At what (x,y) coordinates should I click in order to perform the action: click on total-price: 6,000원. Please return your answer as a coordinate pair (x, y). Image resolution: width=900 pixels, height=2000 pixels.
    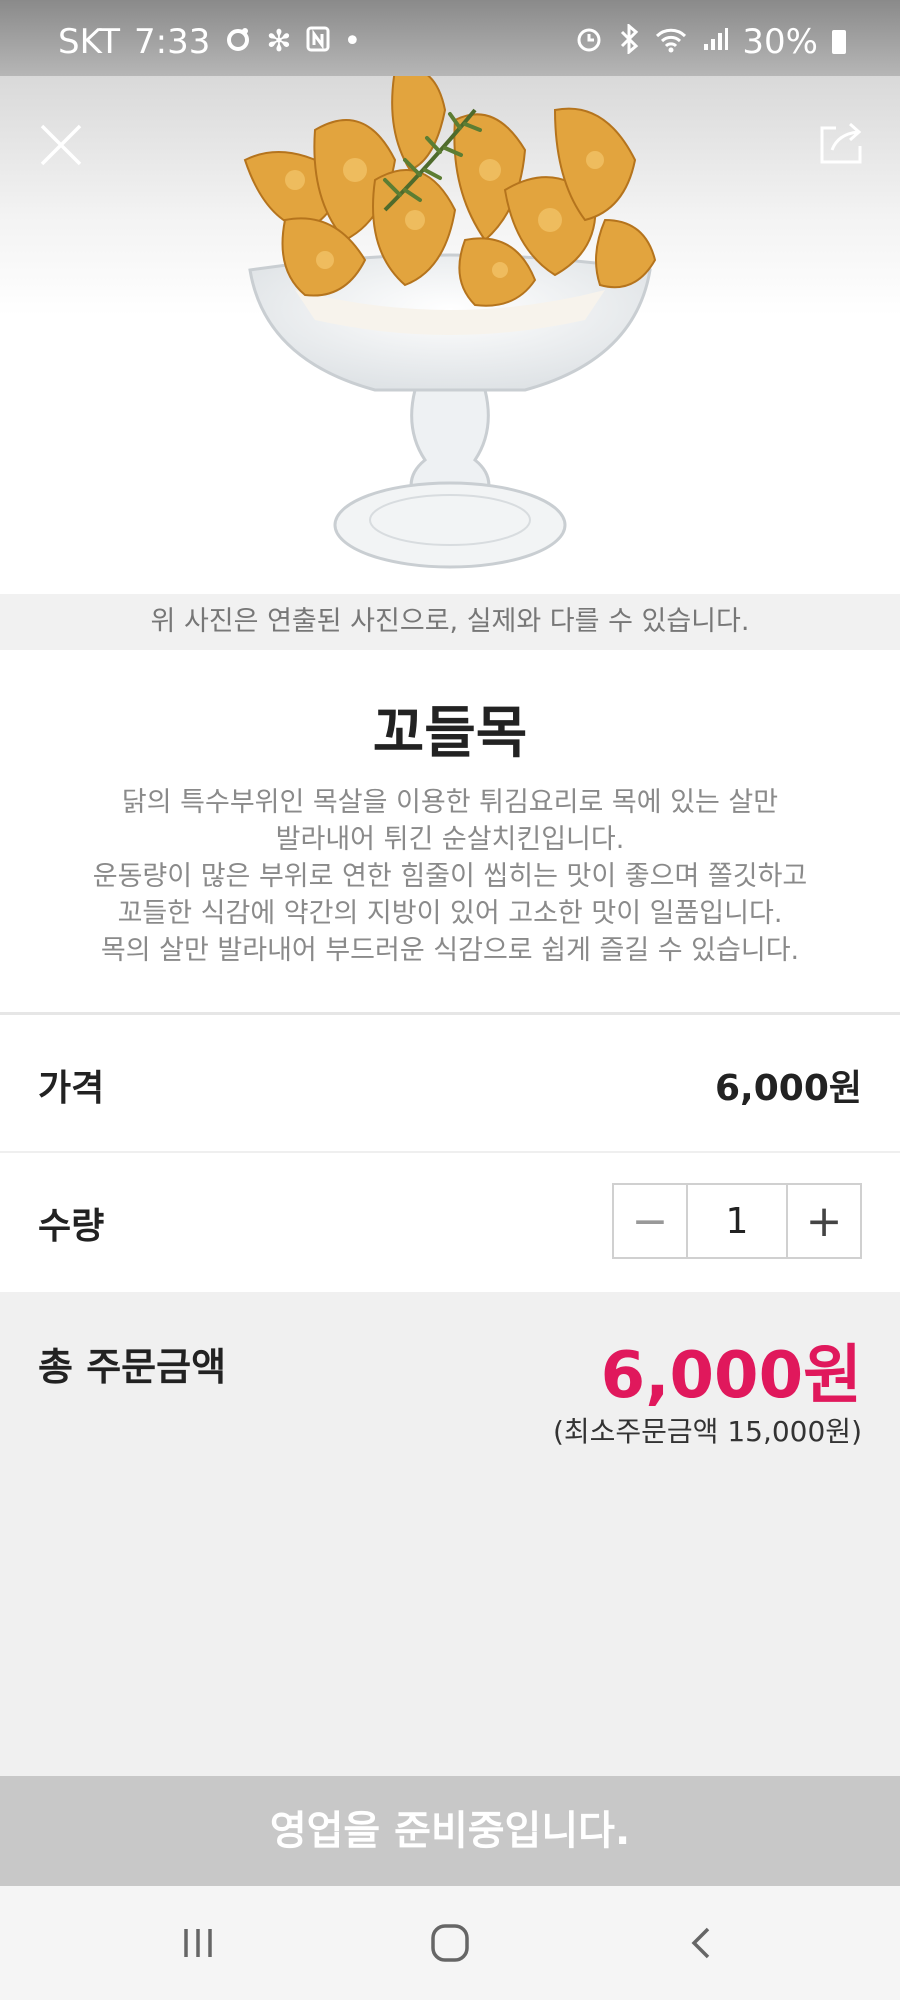
    Looking at the image, I should click on (731, 1376).